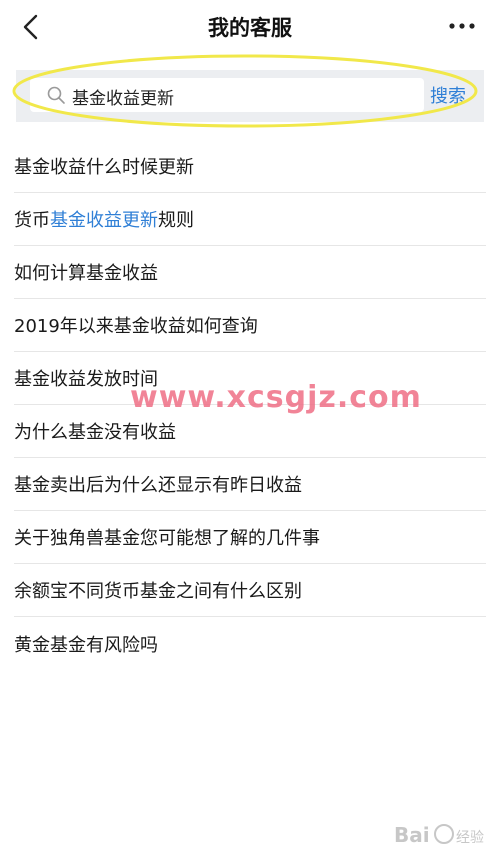  Describe the element at coordinates (250, 166) in the screenshot. I see `result-item: 基金收益什么时候更新` at that location.